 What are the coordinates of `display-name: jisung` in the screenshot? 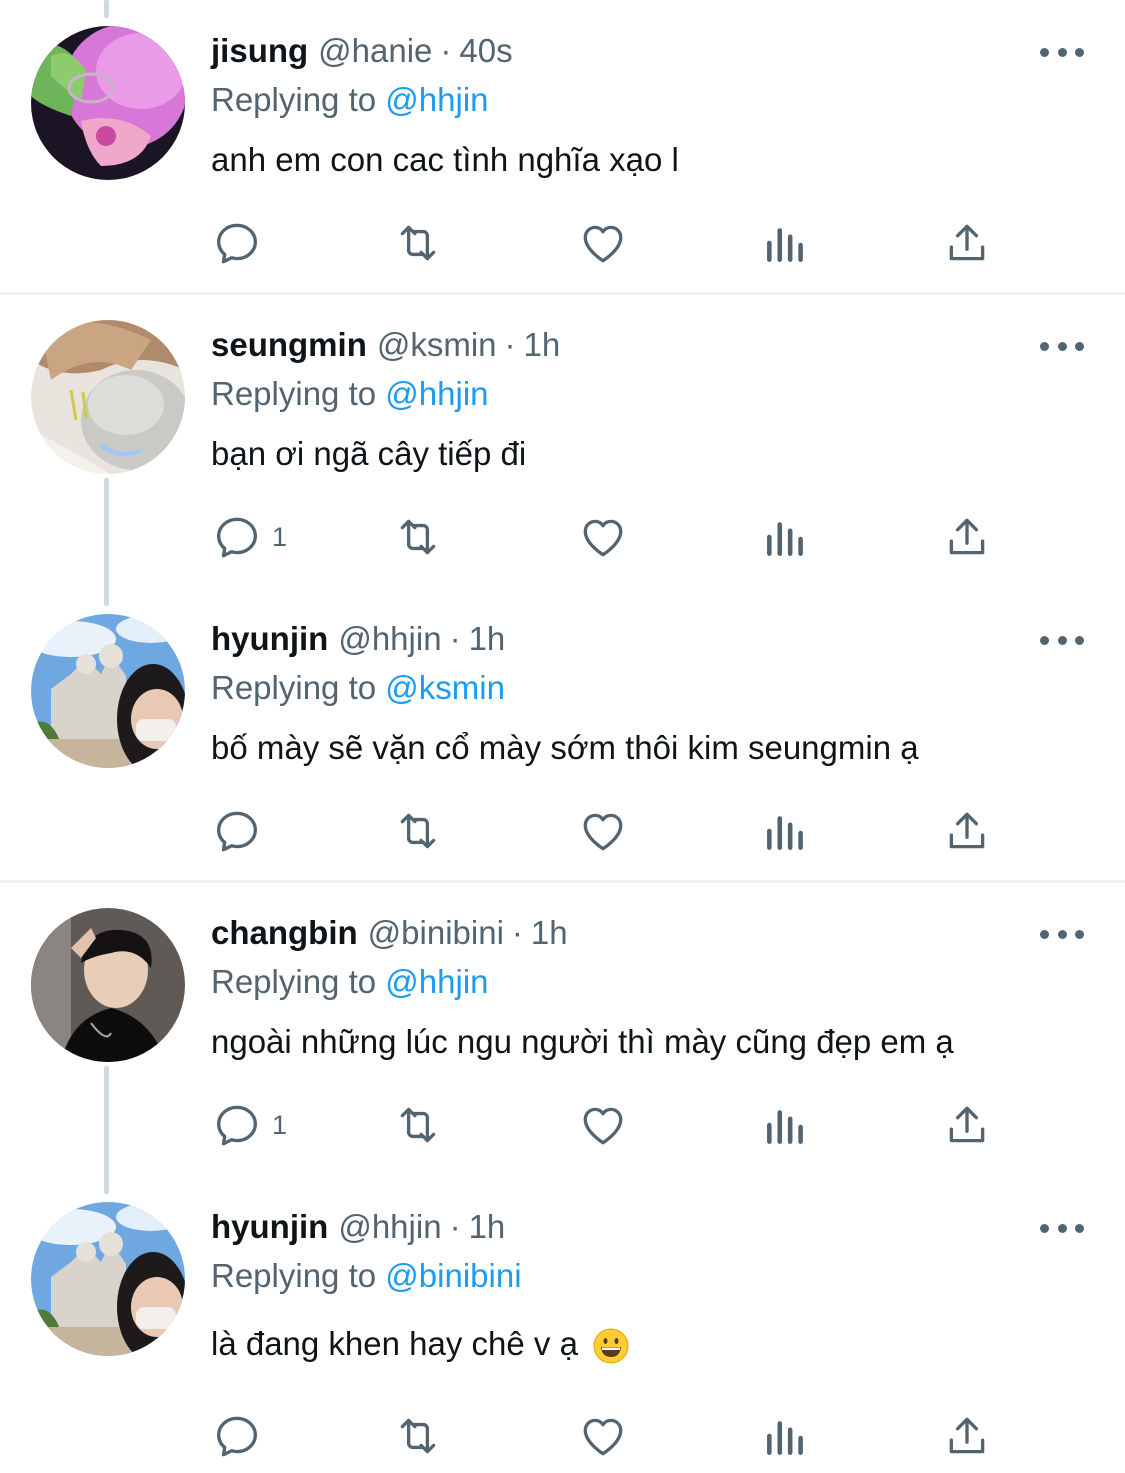 It's located at (259, 51).